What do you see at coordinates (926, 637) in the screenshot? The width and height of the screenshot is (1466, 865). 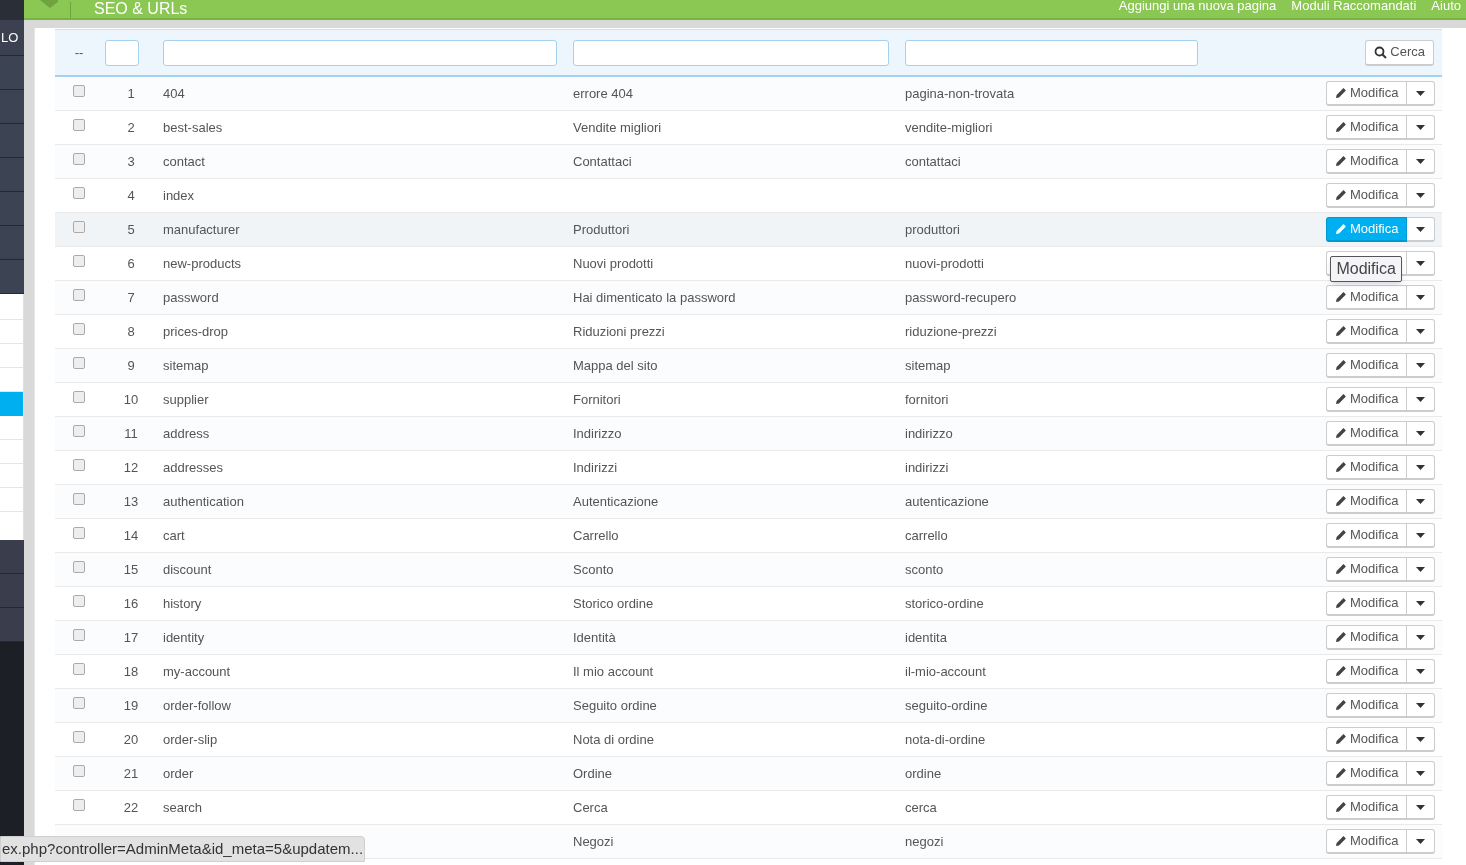 I see `table-cell: identita` at bounding box center [926, 637].